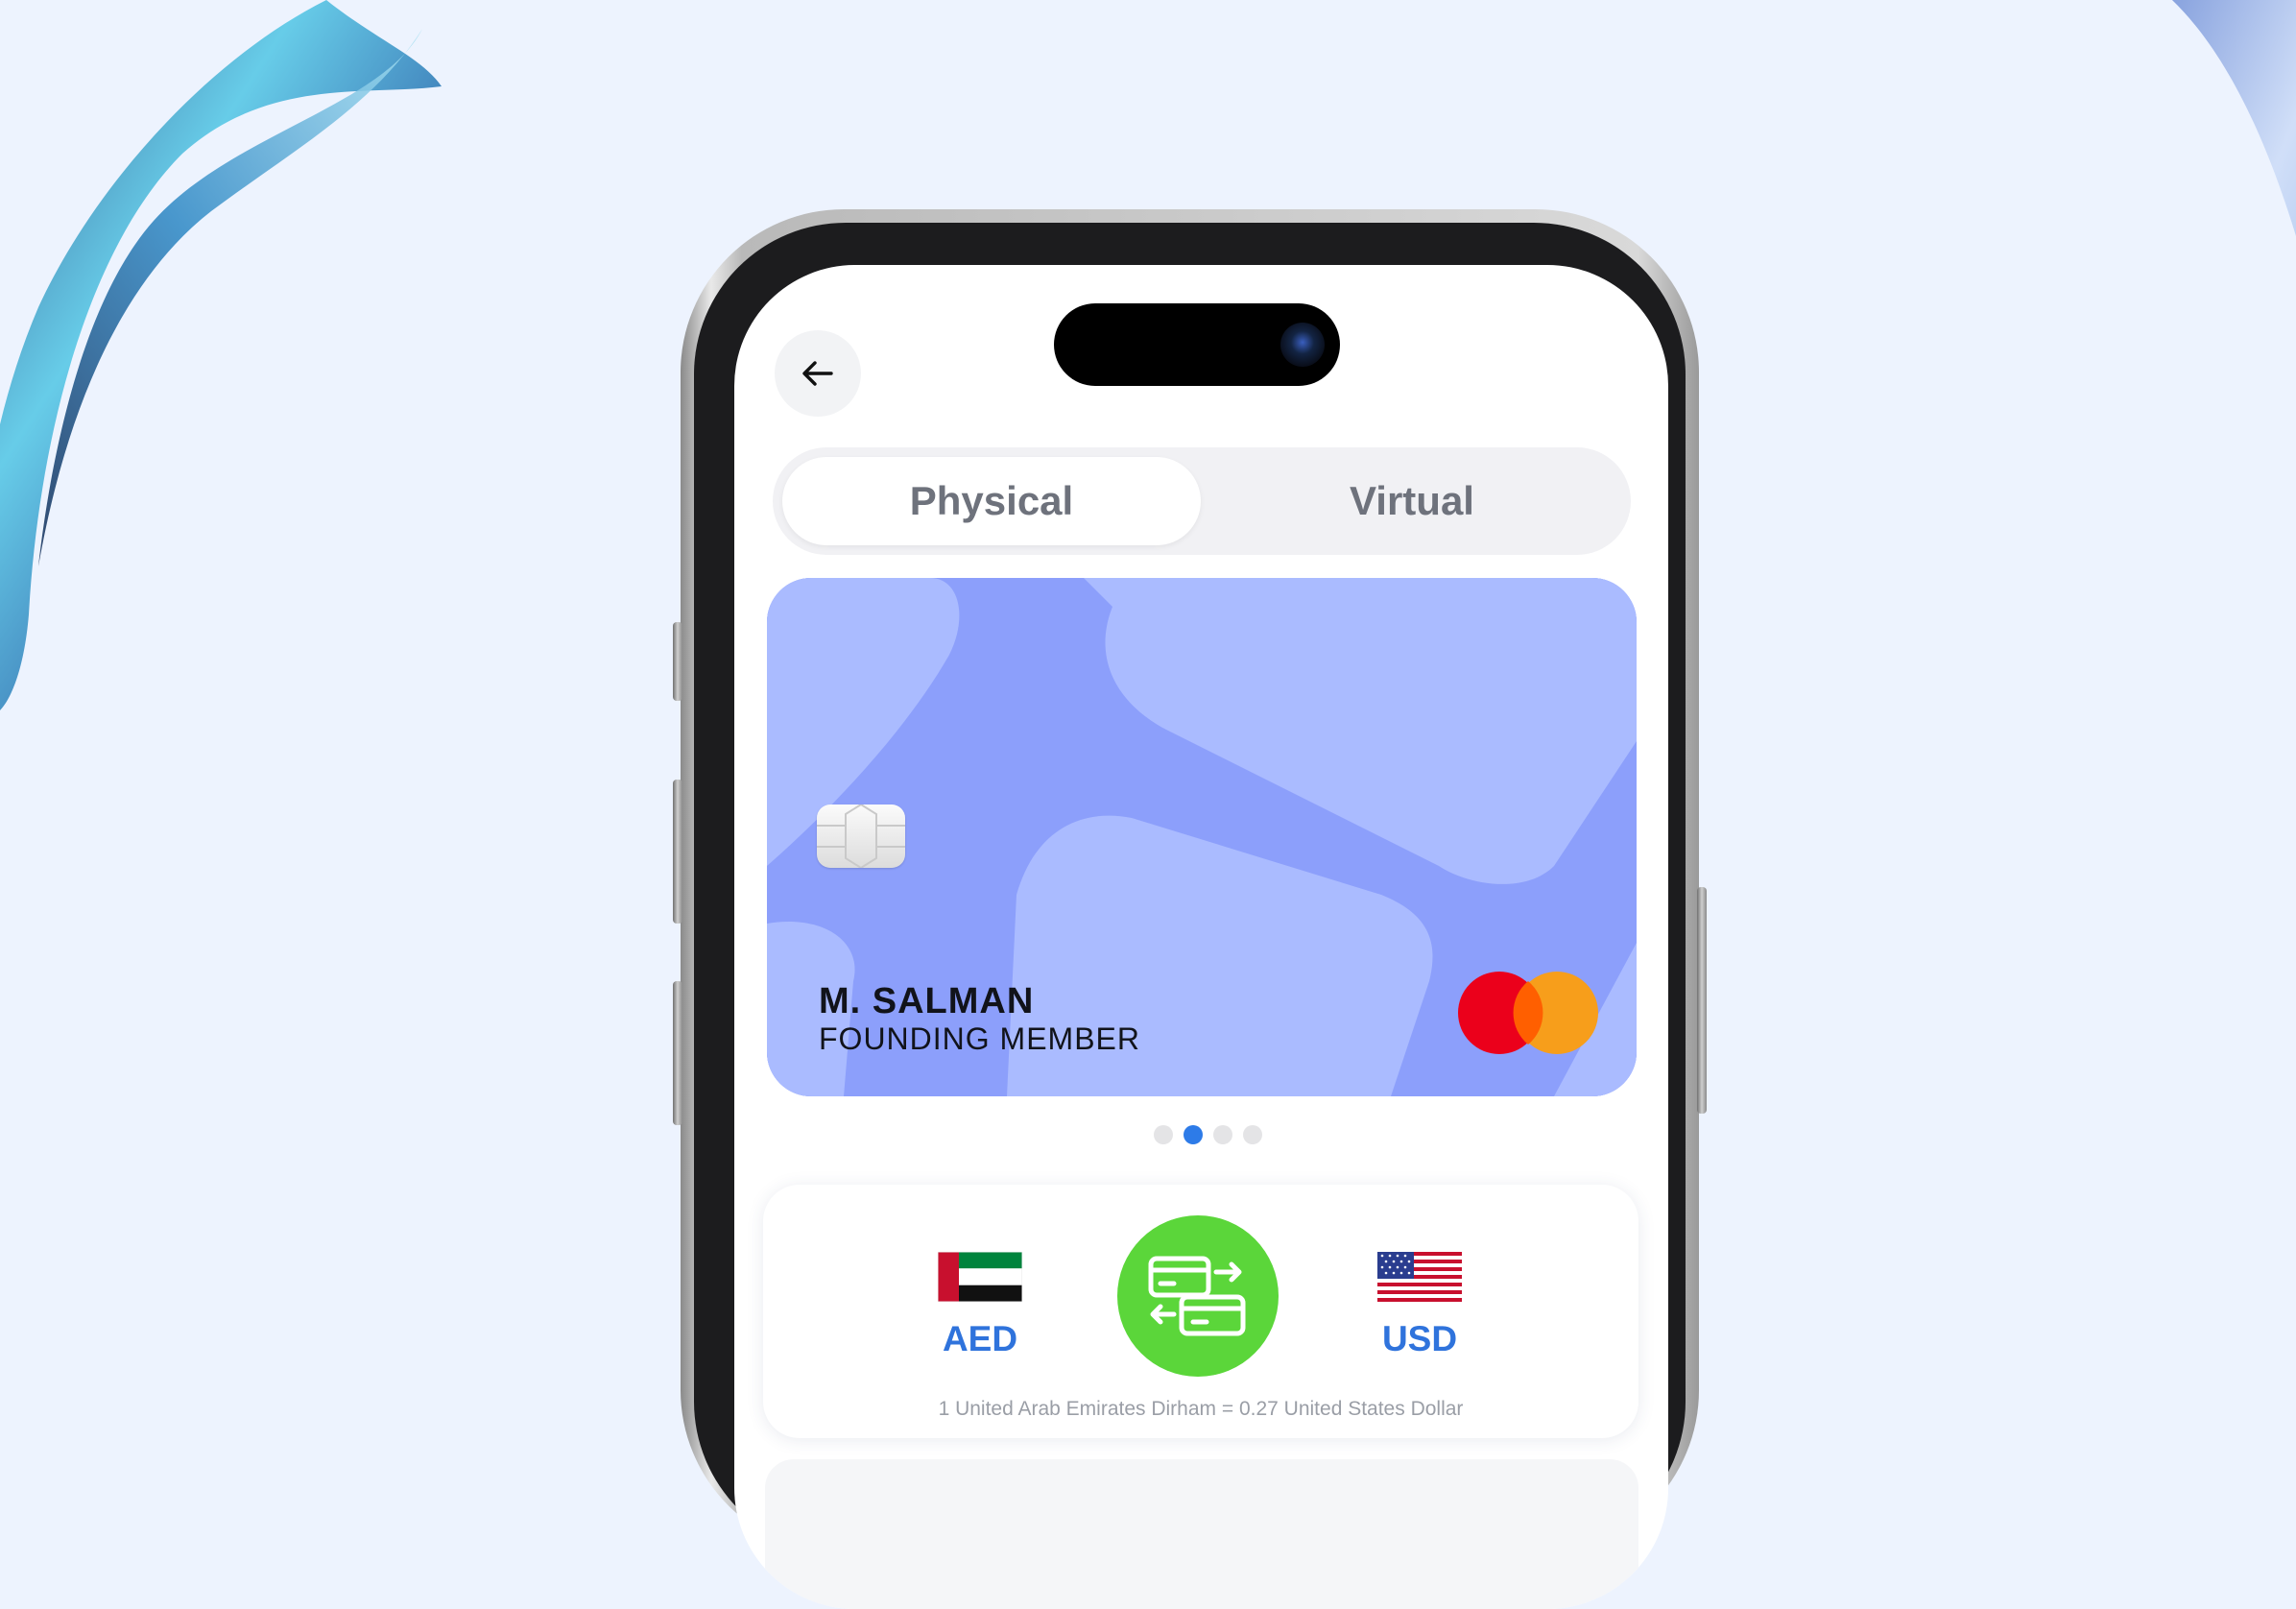 The height and width of the screenshot is (1609, 2296). I want to click on mastercard-logo, so click(1528, 1013).